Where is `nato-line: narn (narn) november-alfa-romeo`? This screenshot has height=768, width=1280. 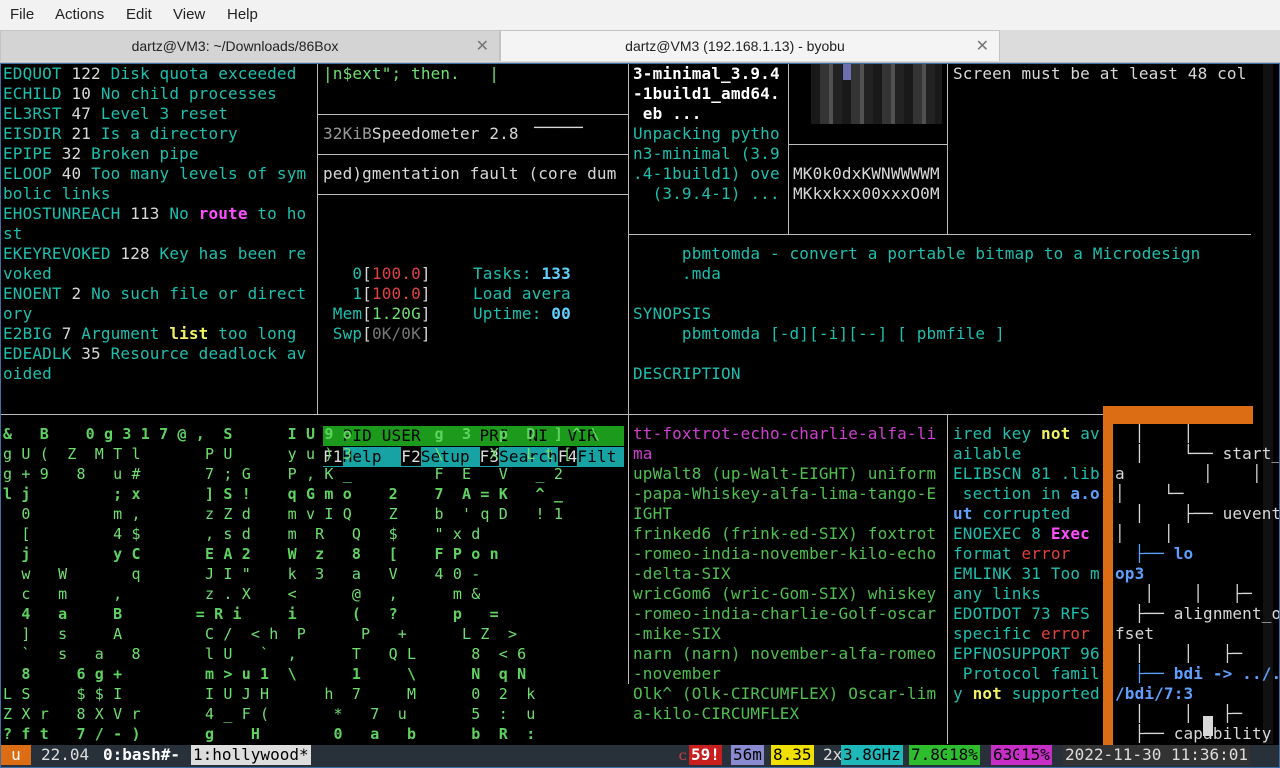
nato-line: narn (narn) november-alfa-romeo is located at coordinates (785, 653).